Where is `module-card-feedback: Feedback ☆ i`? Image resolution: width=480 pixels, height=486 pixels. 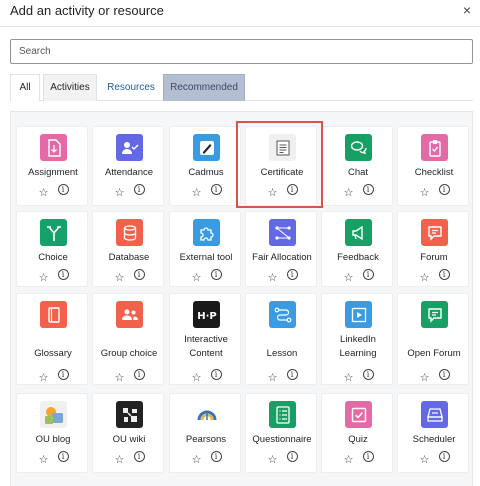
module-card-feedback: Feedback ☆ i is located at coordinates (357, 249).